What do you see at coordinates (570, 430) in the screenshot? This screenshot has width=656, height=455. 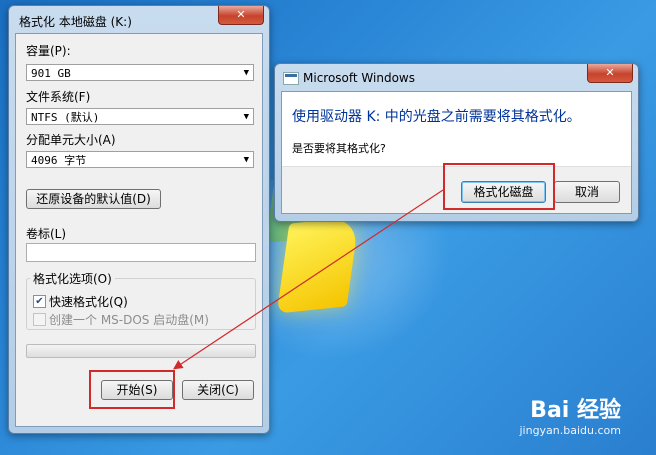 I see `watermark-url: jingyan.baidu.com` at bounding box center [570, 430].